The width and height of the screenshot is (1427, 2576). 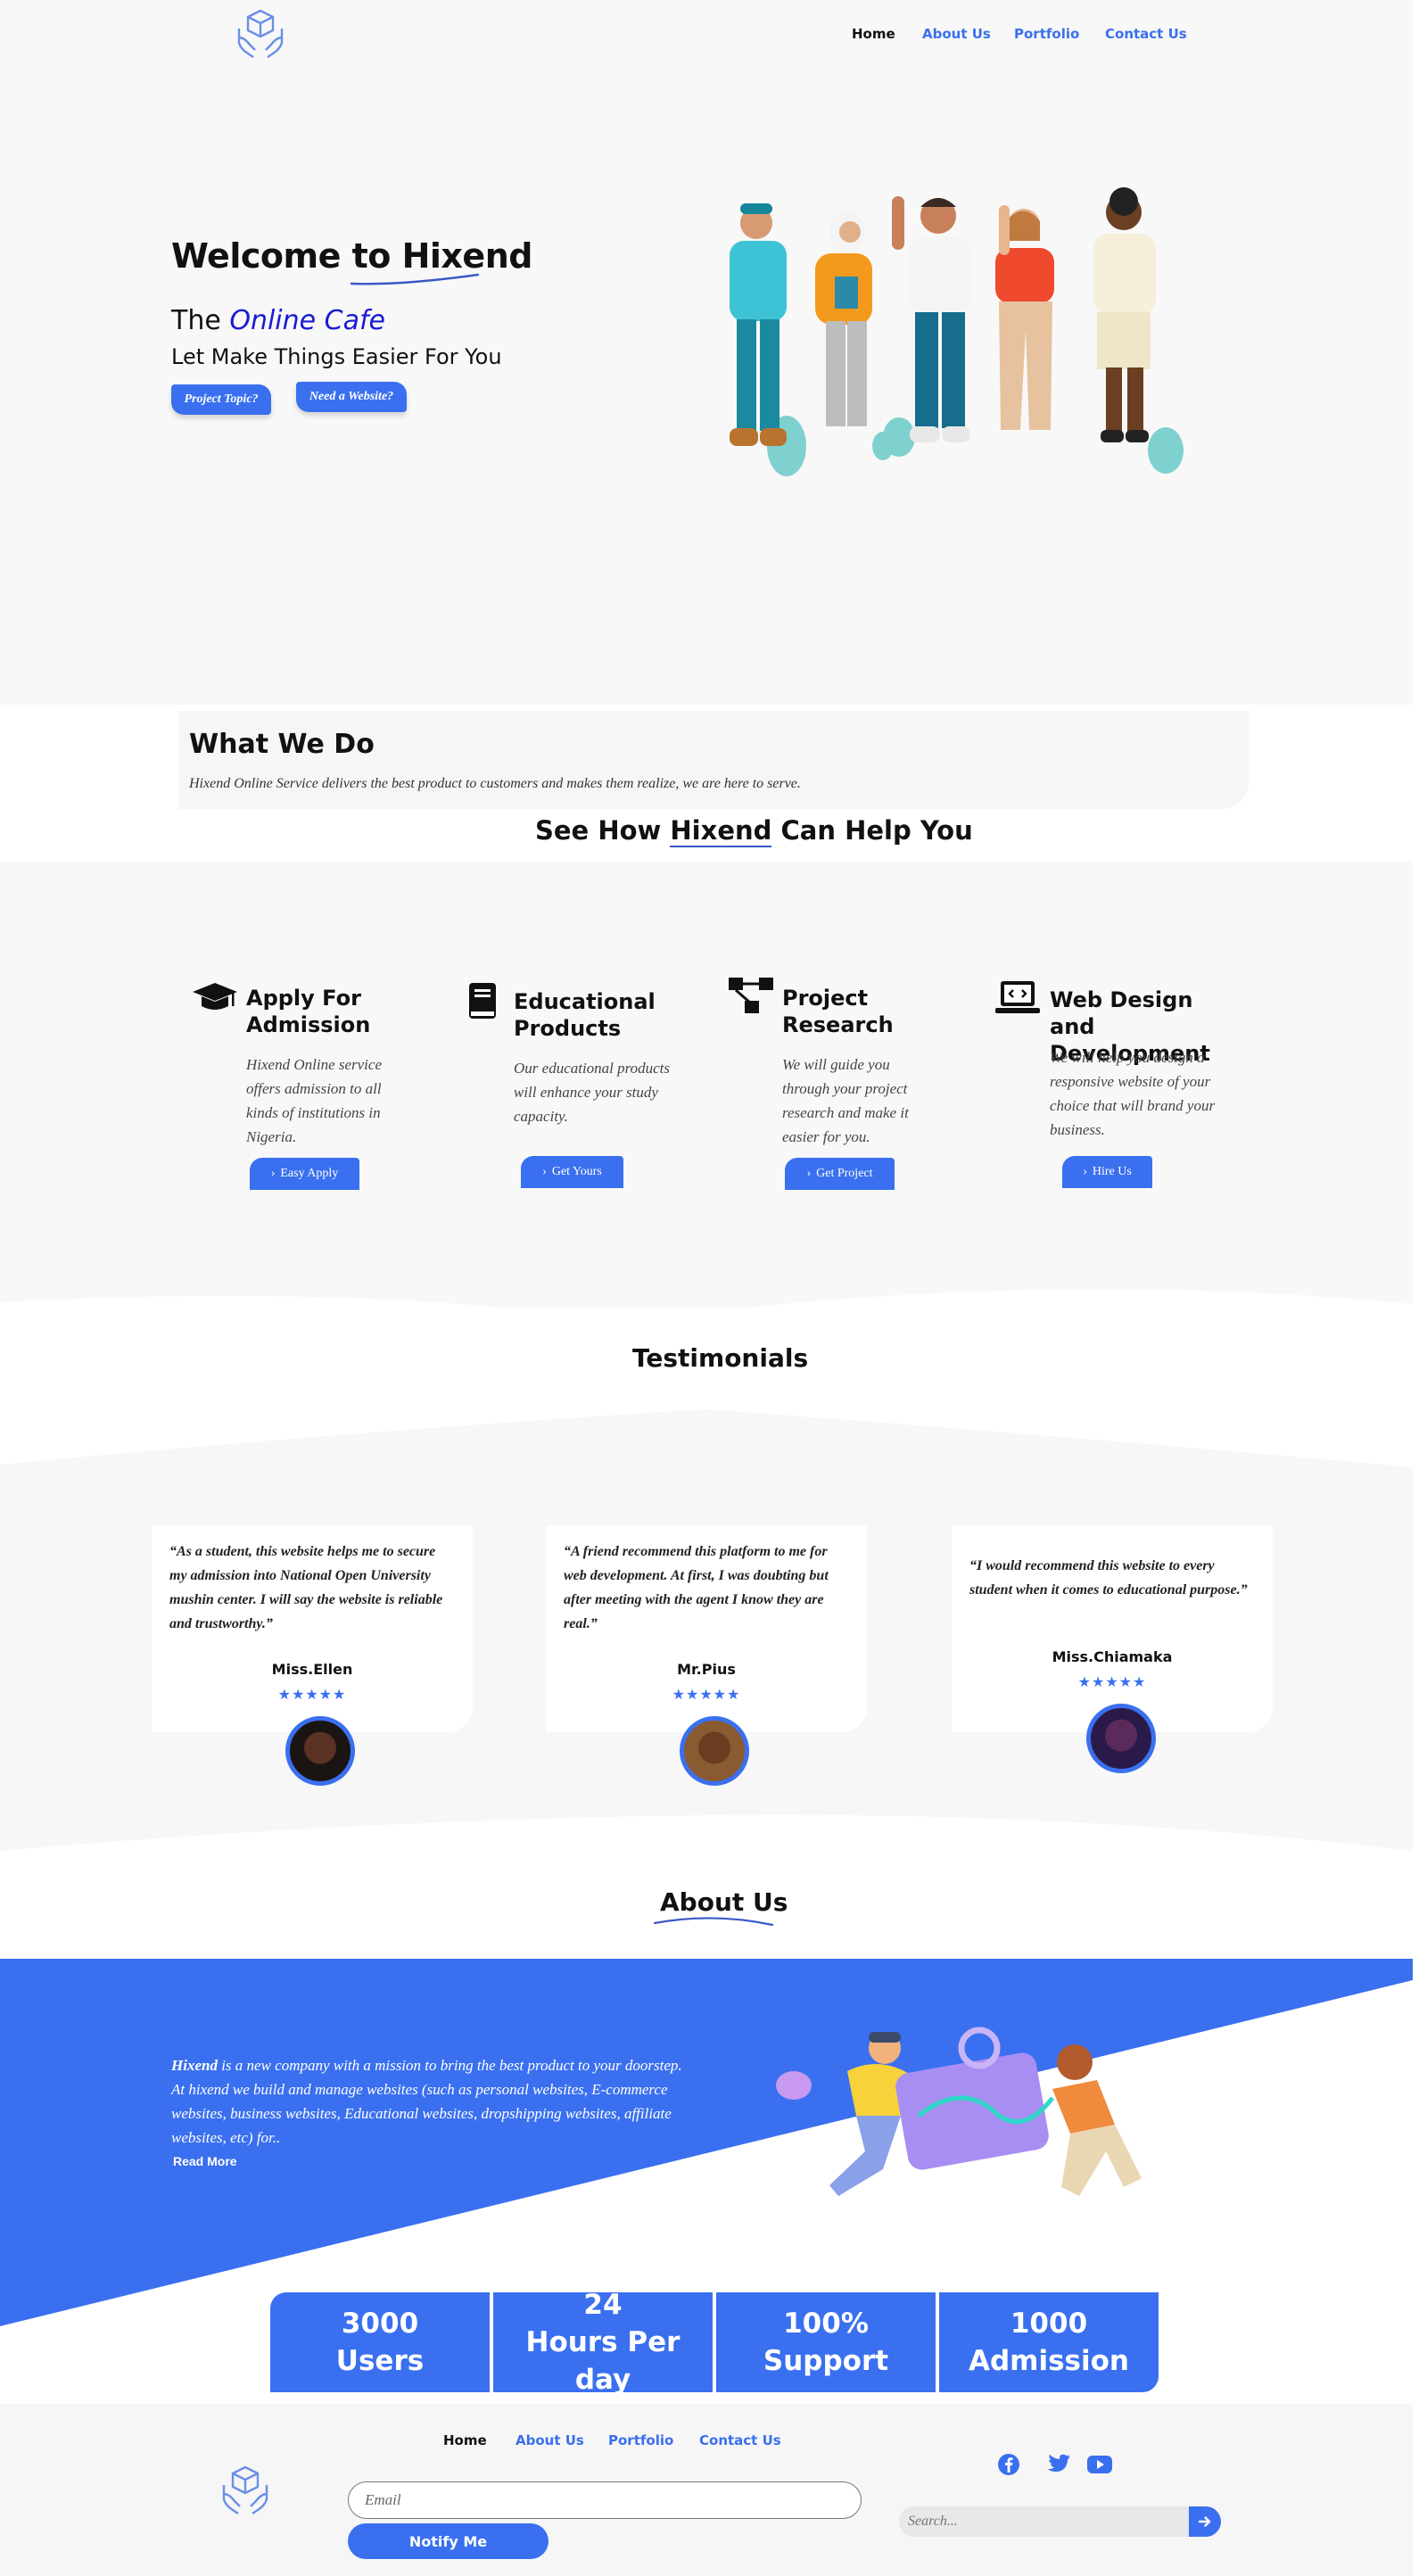 I want to click on footer-nav-portfolio: Portfolio, so click(x=640, y=2440).